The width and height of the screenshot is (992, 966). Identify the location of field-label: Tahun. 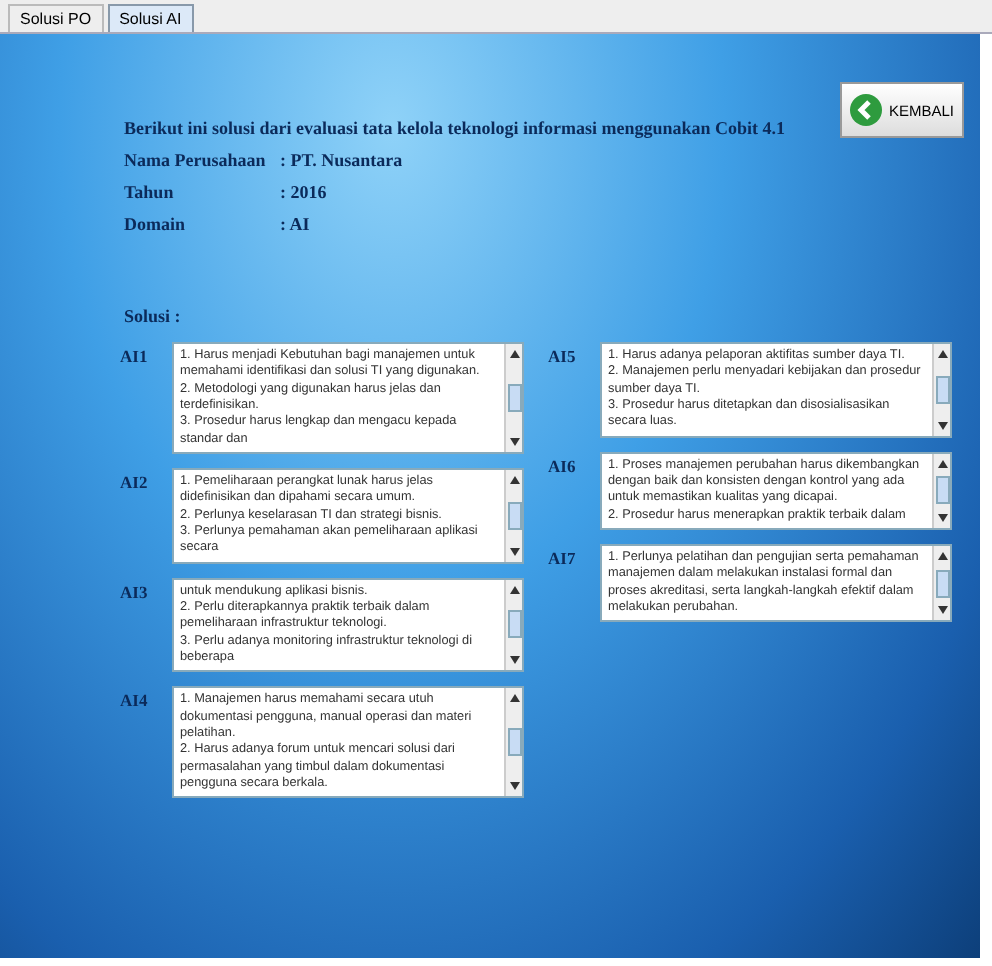
(150, 192).